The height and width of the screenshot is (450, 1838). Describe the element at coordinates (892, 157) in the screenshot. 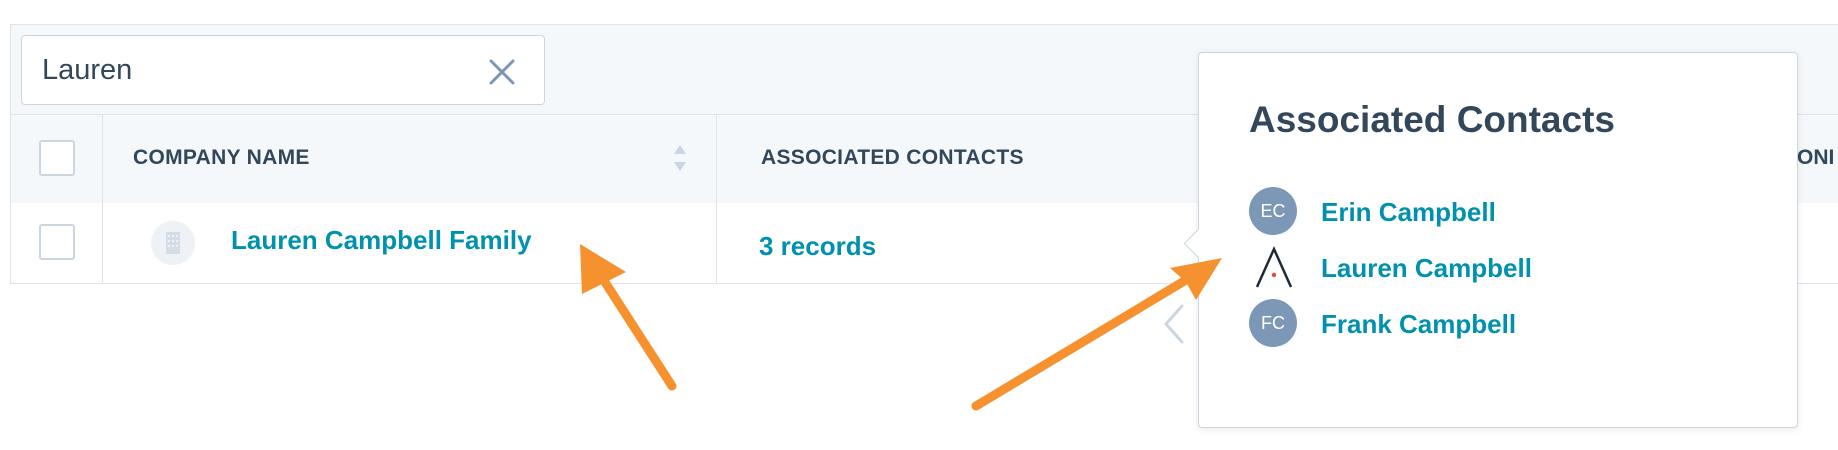

I see `associated-contacts-header-label: ASSOCIATED CONTACTS` at that location.